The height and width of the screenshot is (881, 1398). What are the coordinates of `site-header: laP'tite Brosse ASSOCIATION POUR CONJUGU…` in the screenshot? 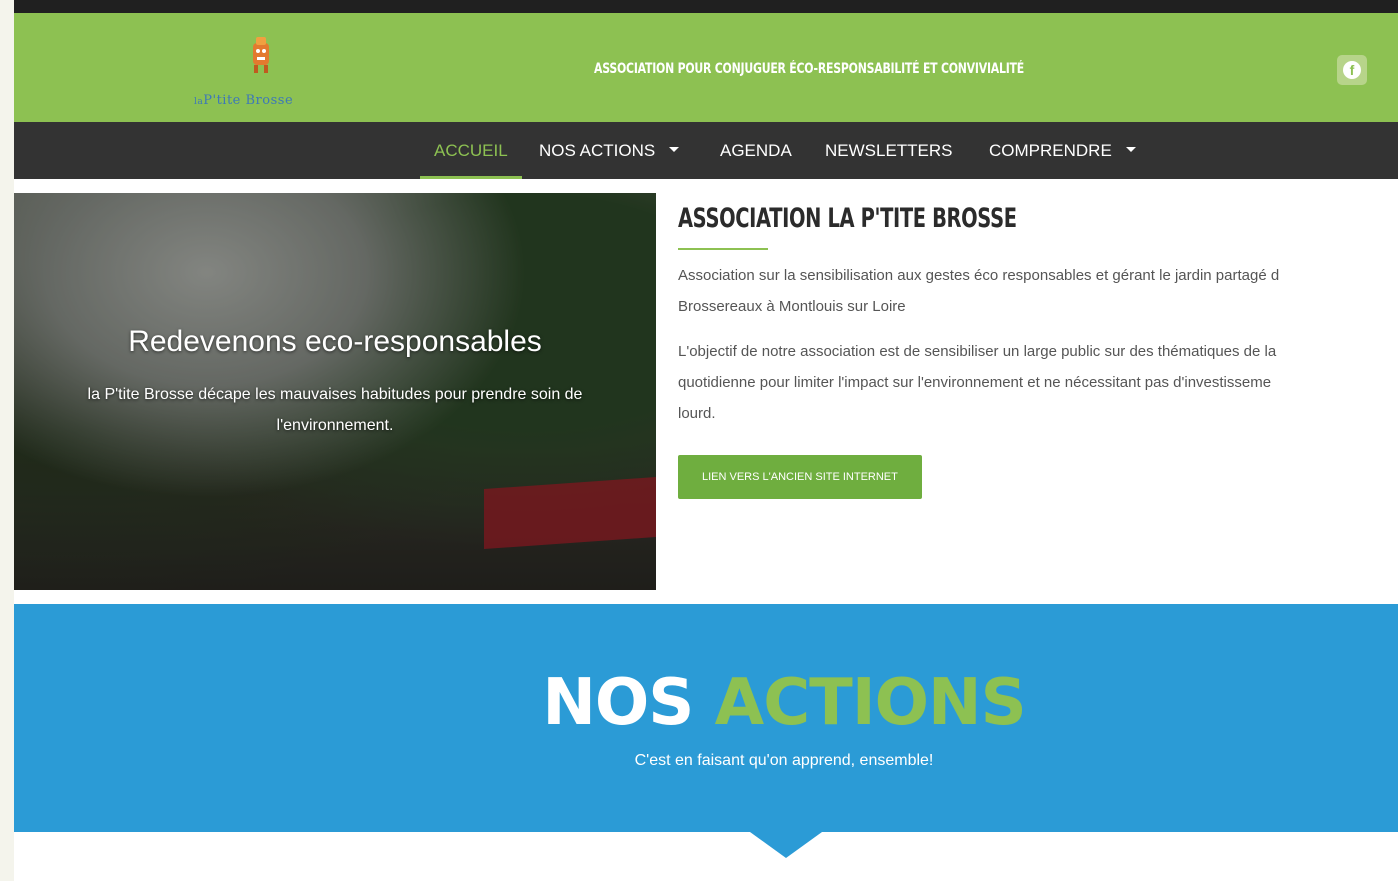 It's located at (706, 67).